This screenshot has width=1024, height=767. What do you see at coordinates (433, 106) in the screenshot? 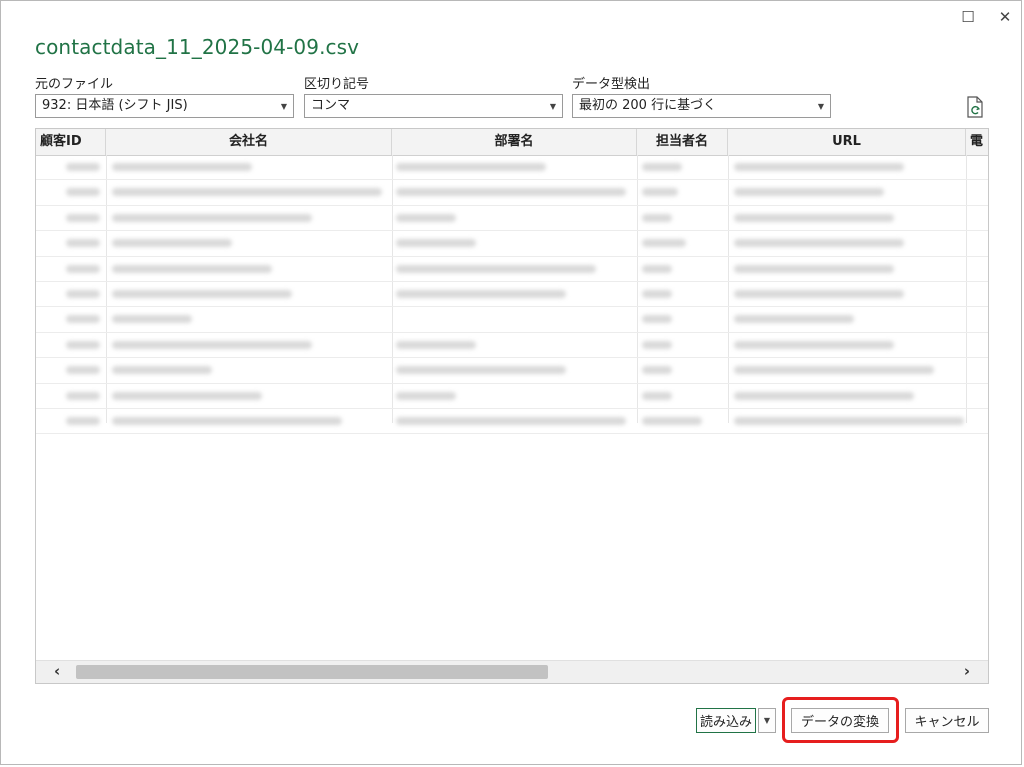
I see `delimiter-select: コンマ ▼` at bounding box center [433, 106].